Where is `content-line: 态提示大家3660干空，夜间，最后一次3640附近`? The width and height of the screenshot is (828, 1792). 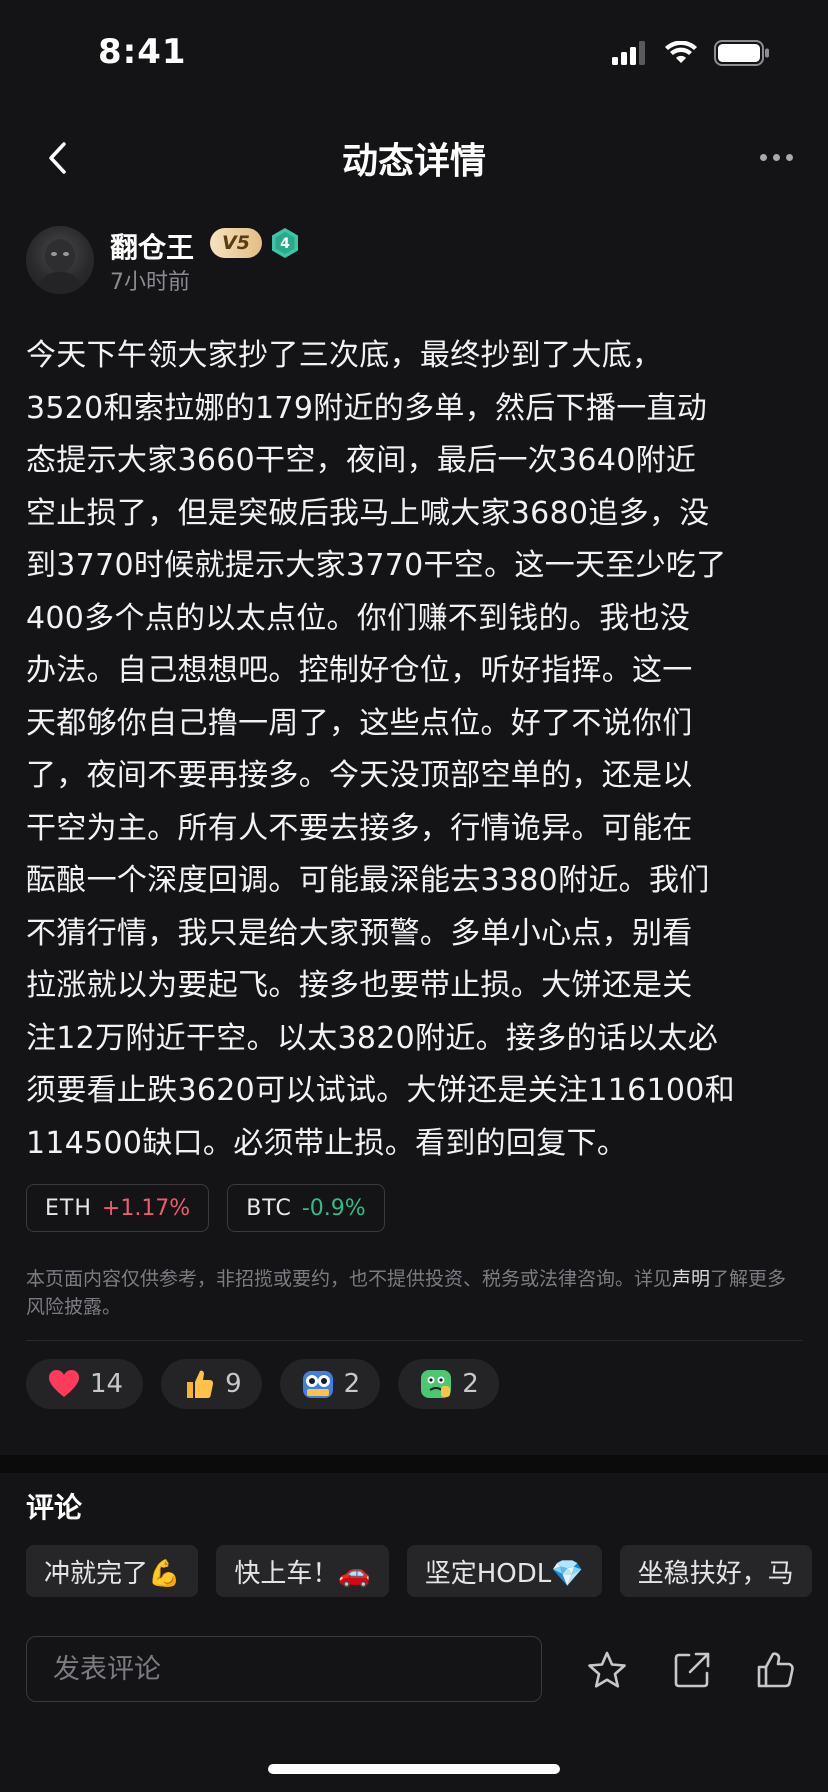 content-line: 态提示大家3660干空，夜间，最后一次3640附近 is located at coordinates (361, 460).